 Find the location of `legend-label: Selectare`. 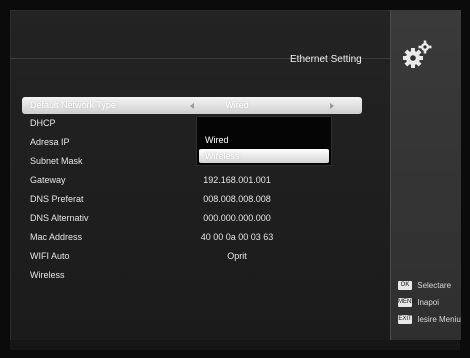

legend-label: Selectare is located at coordinates (434, 285).